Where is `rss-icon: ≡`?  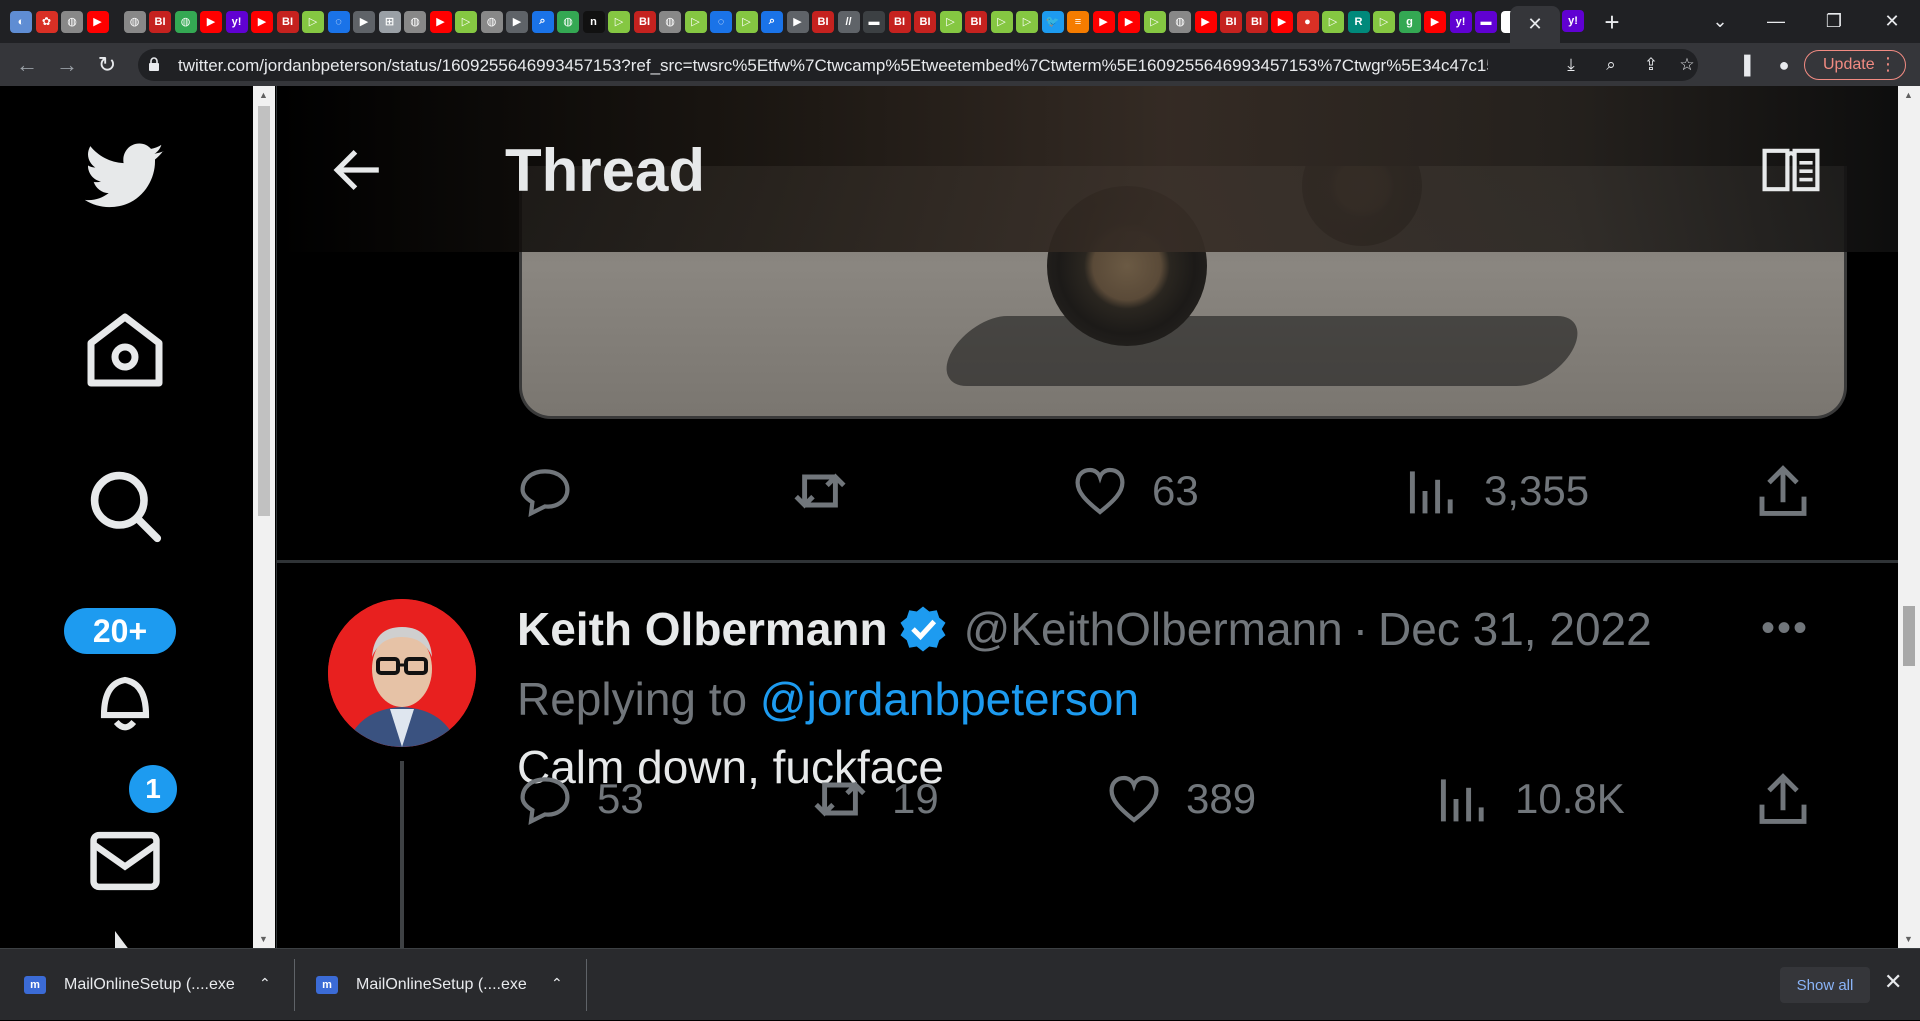
rss-icon: ≡ is located at coordinates (1078, 21).